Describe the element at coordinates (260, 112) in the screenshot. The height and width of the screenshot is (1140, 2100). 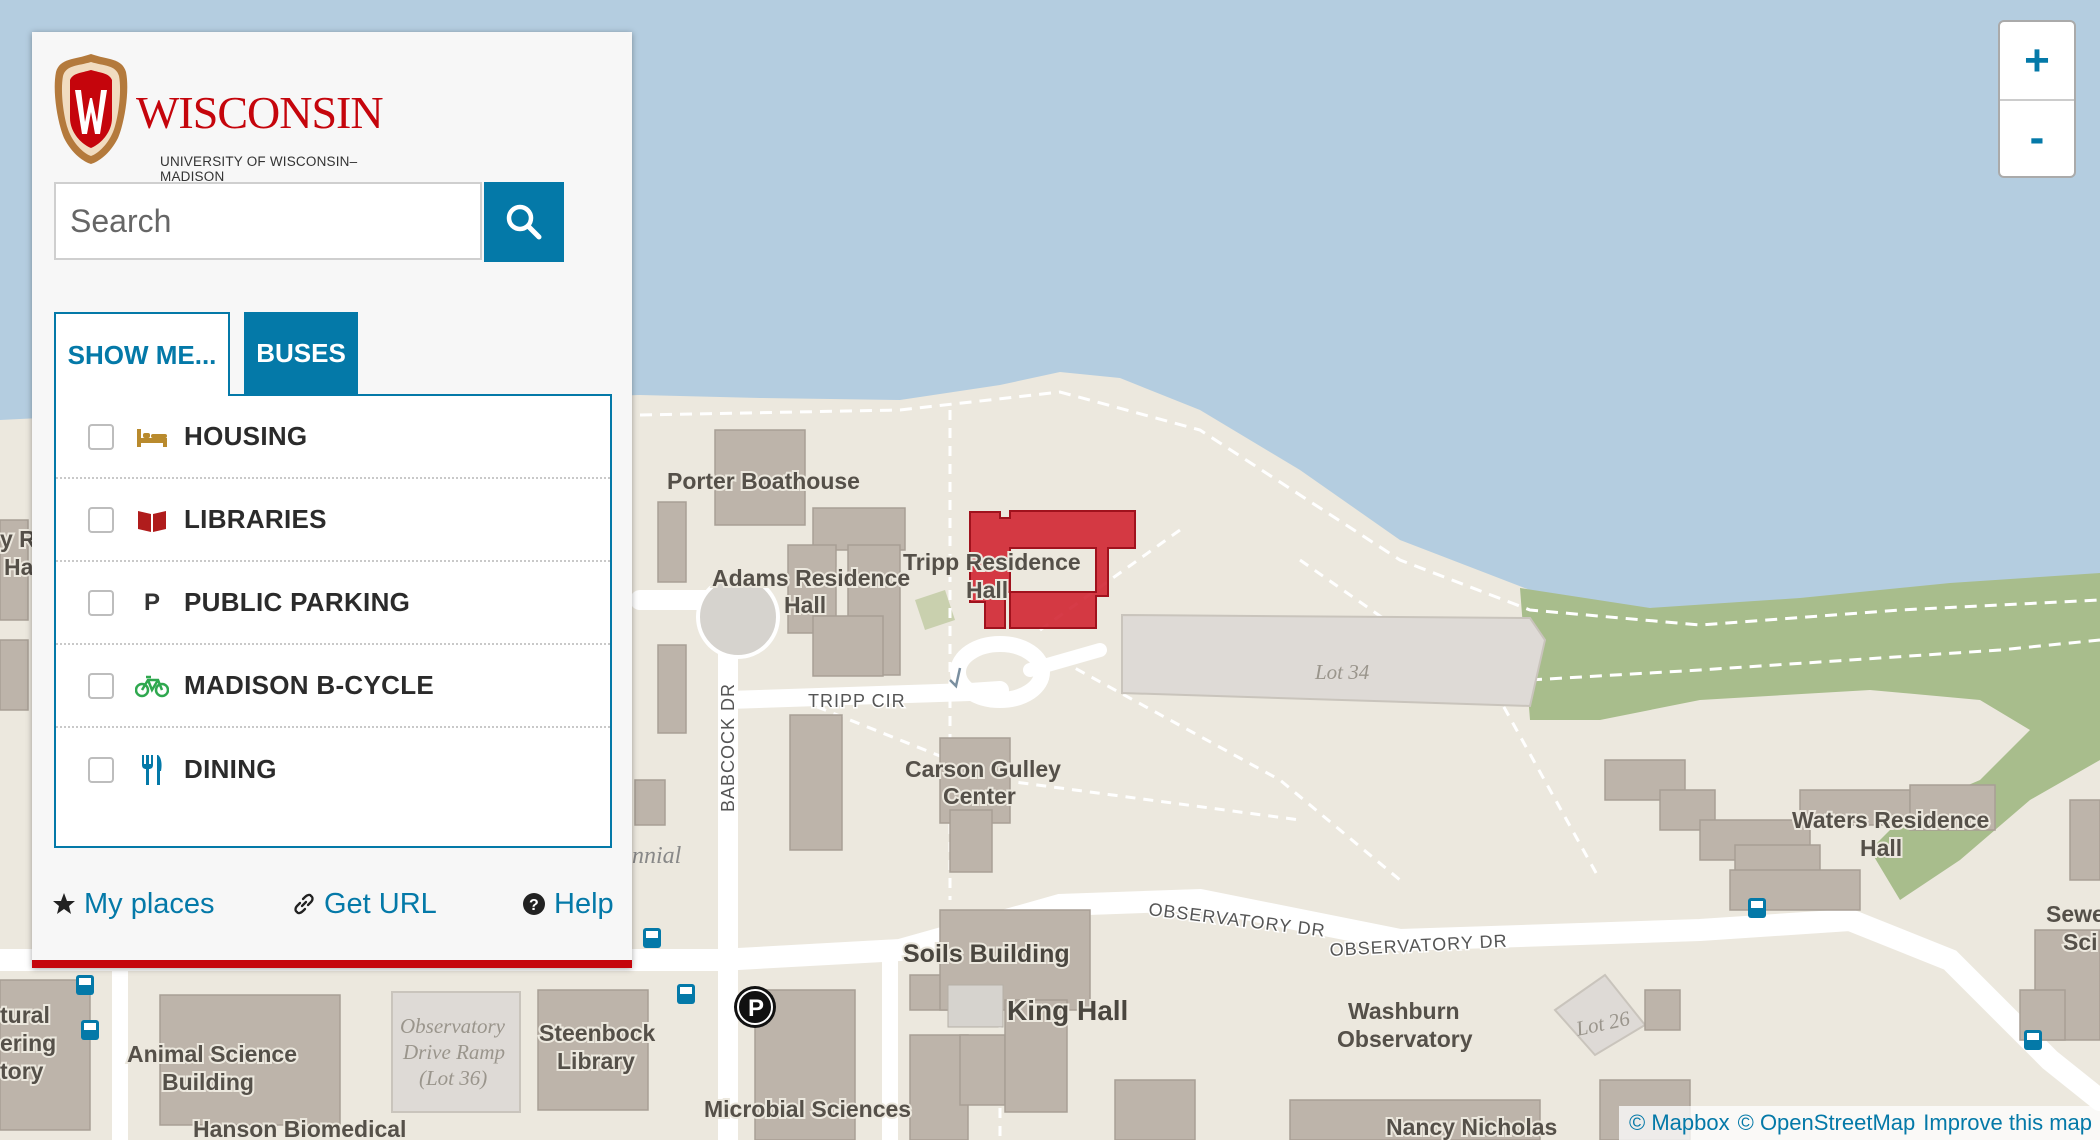
I see `brand-wordmark: WISCONSIN` at that location.